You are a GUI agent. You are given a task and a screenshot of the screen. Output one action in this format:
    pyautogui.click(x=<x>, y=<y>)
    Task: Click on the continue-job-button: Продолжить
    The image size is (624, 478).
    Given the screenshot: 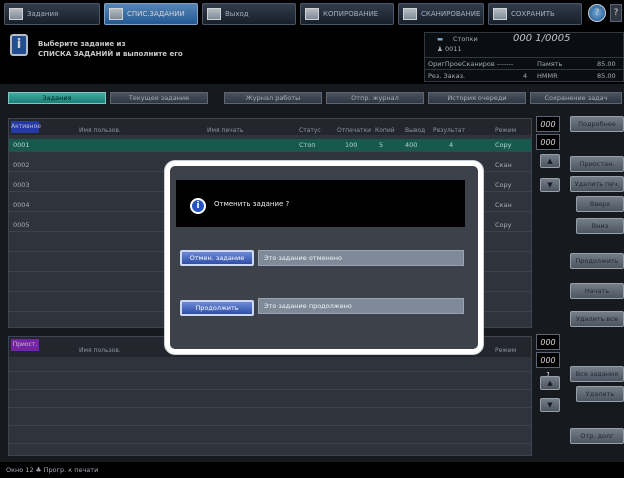 What is the action you would take?
    pyautogui.click(x=217, y=308)
    